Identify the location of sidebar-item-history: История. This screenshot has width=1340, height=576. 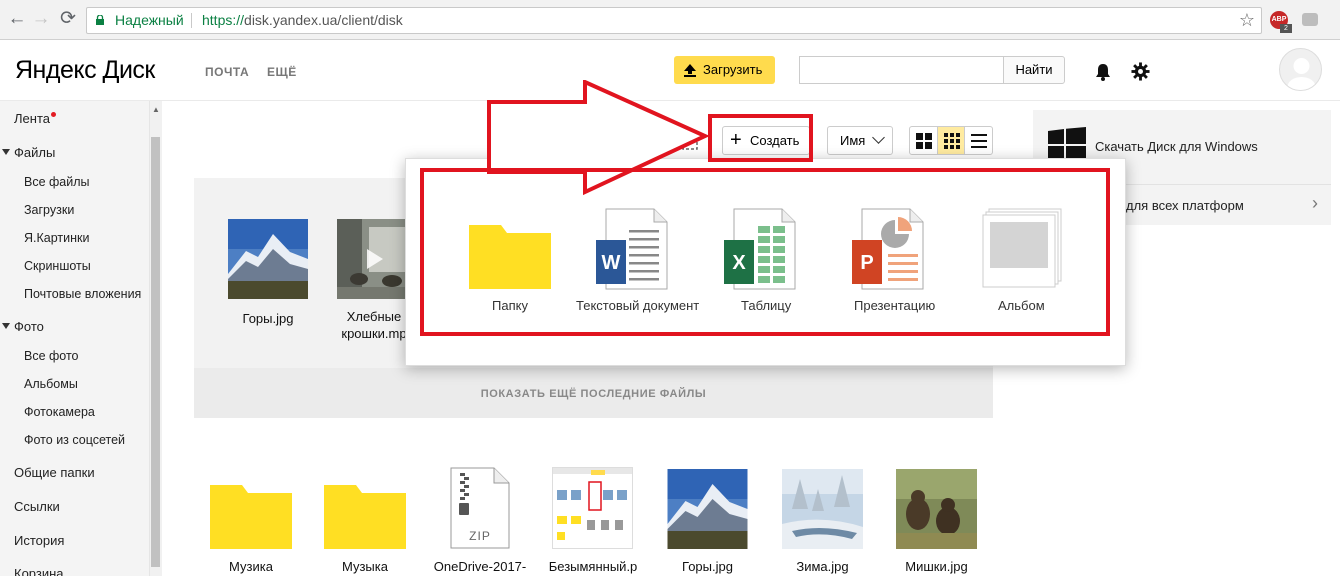
(39, 540).